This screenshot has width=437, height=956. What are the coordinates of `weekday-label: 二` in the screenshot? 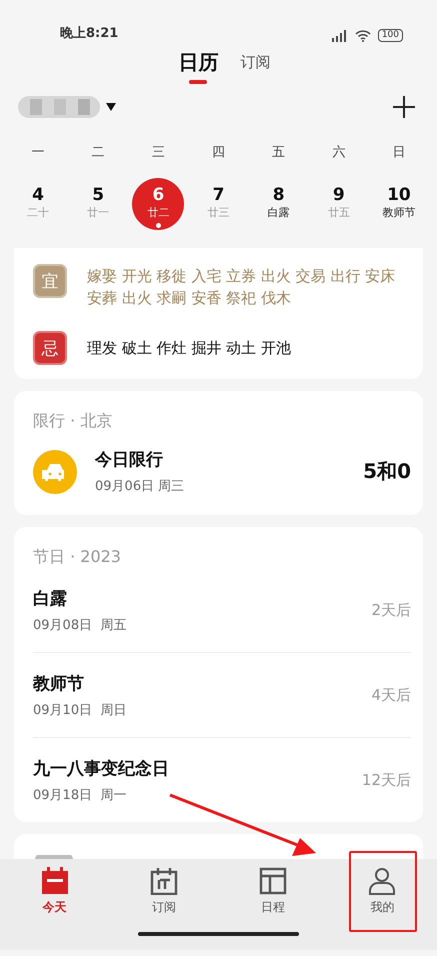 It's located at (98, 152).